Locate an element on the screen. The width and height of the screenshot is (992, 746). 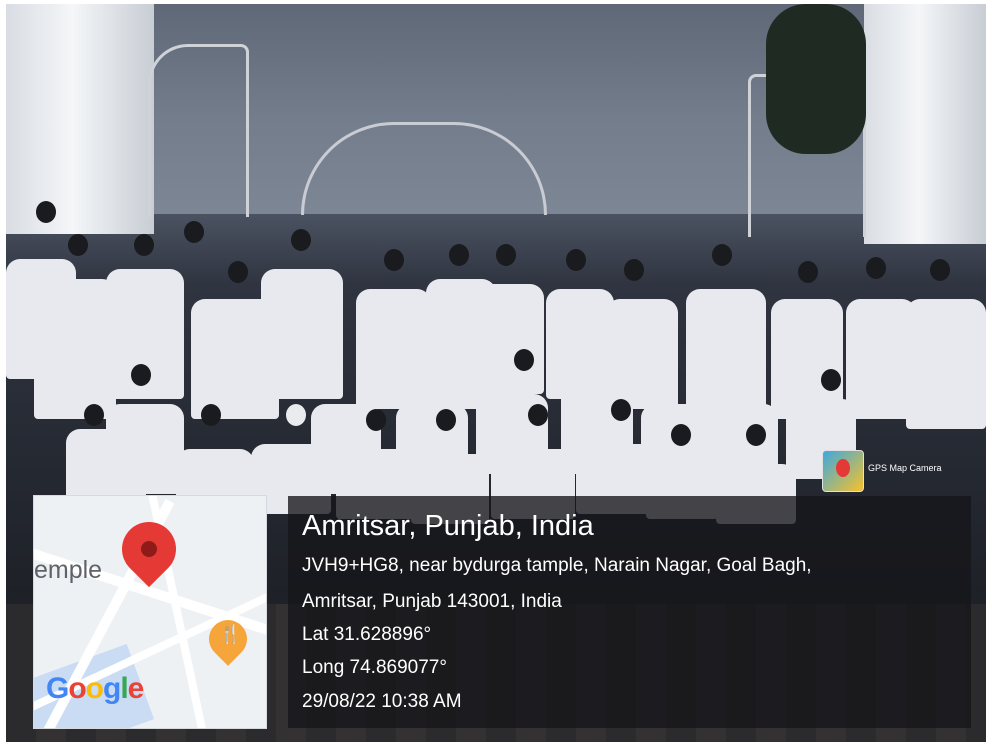
map-thumbnail: emple 🍴 Google is located at coordinates (150, 612).